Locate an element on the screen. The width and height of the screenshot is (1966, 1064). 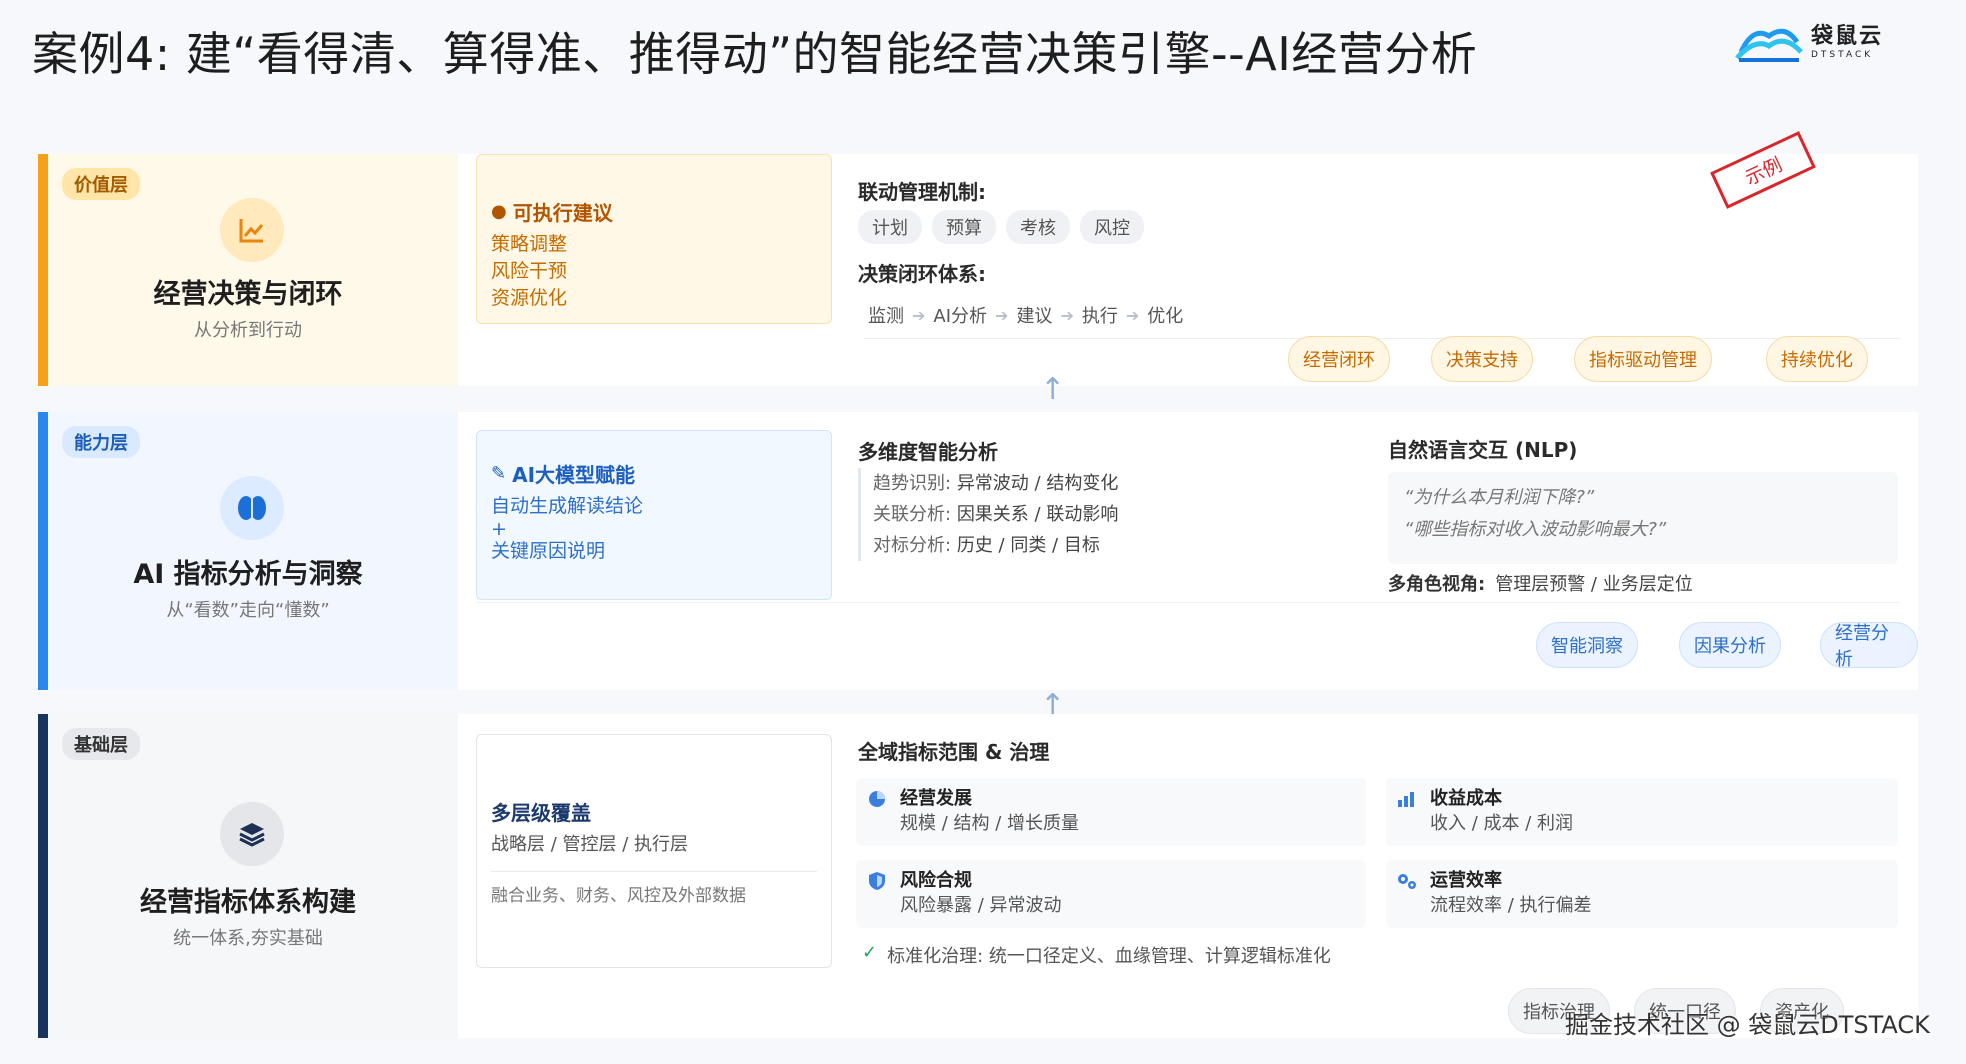
domain-name: 风险合规 is located at coordinates (936, 880).